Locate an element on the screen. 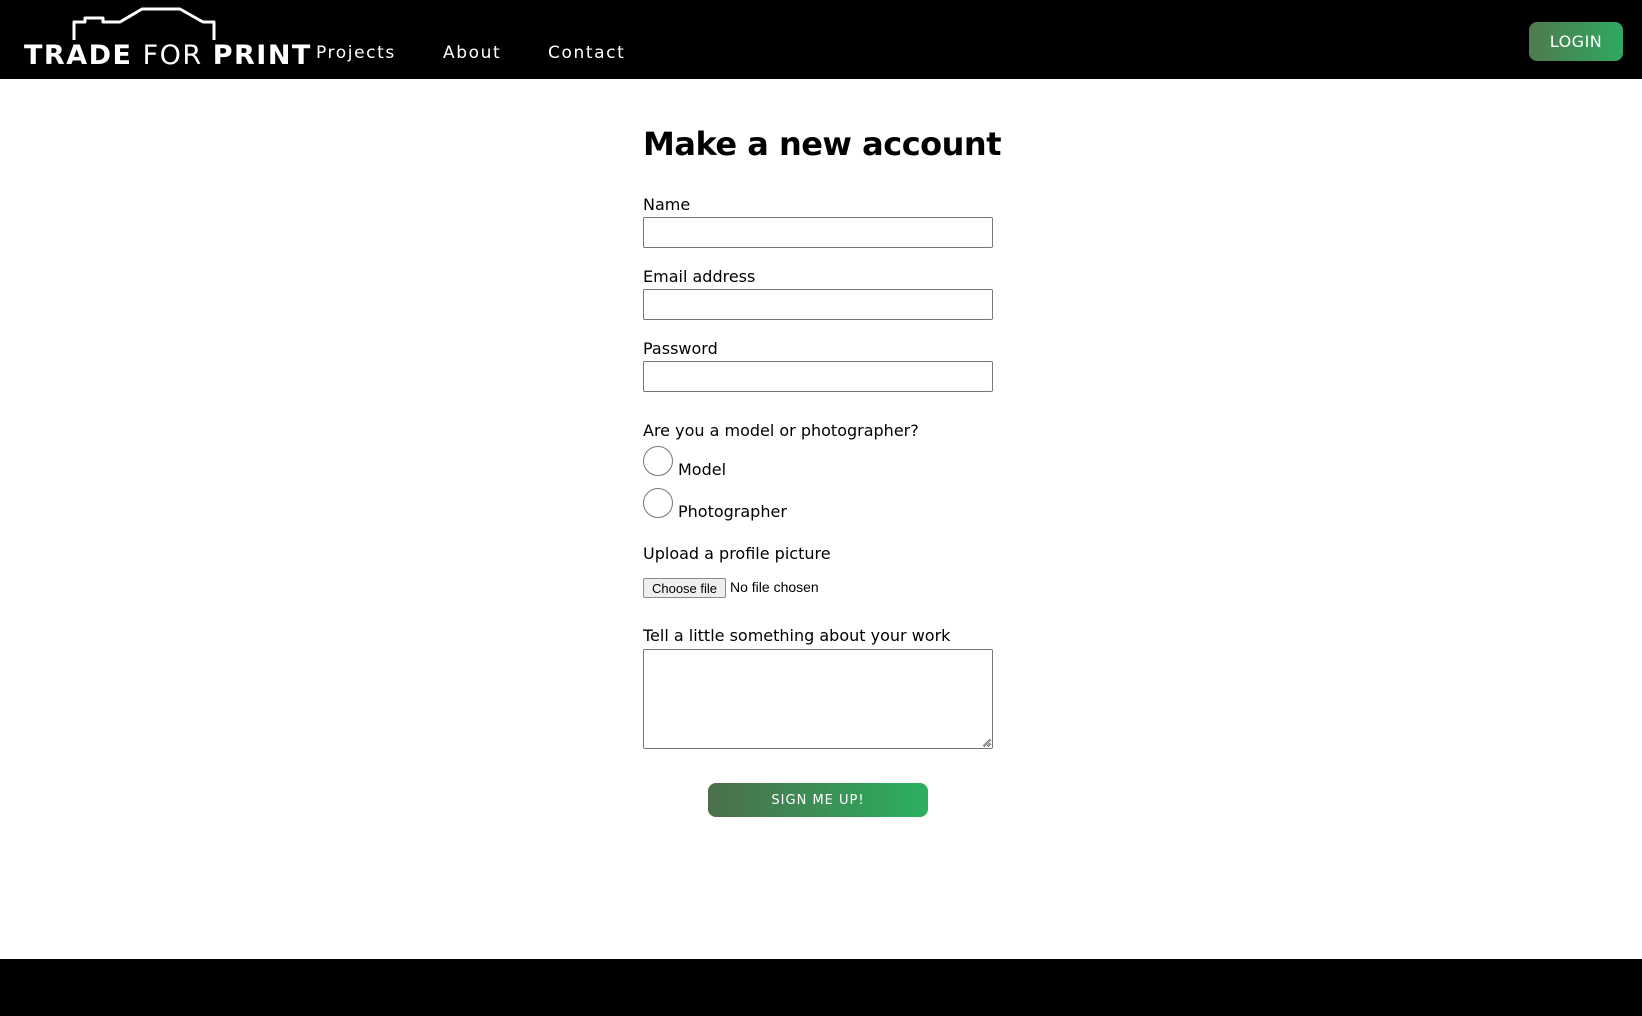  email-label: Email address is located at coordinates (699, 276).